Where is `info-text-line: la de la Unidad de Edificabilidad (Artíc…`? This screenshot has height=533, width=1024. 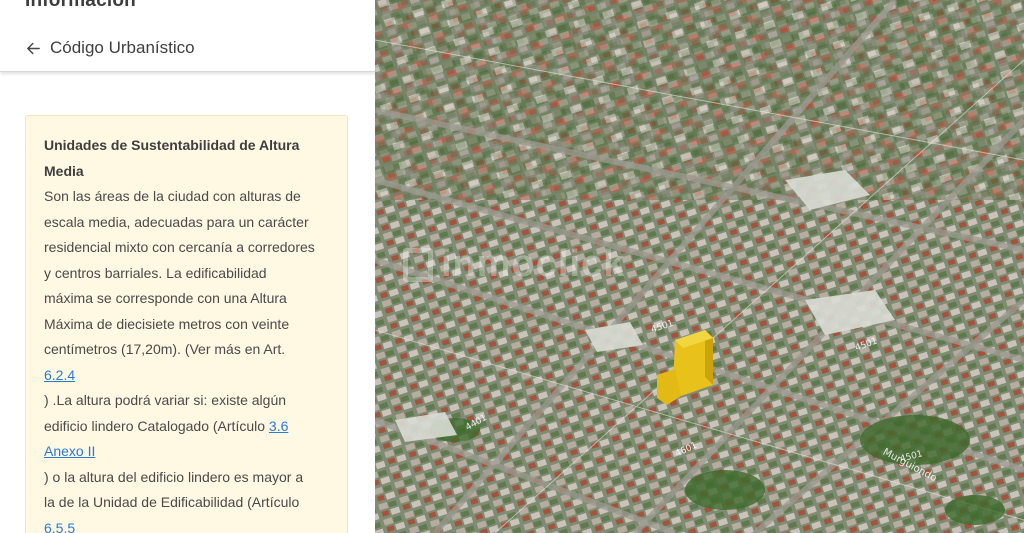 info-text-line: la de la Unidad de Edificabilidad (Artíc… is located at coordinates (172, 502).